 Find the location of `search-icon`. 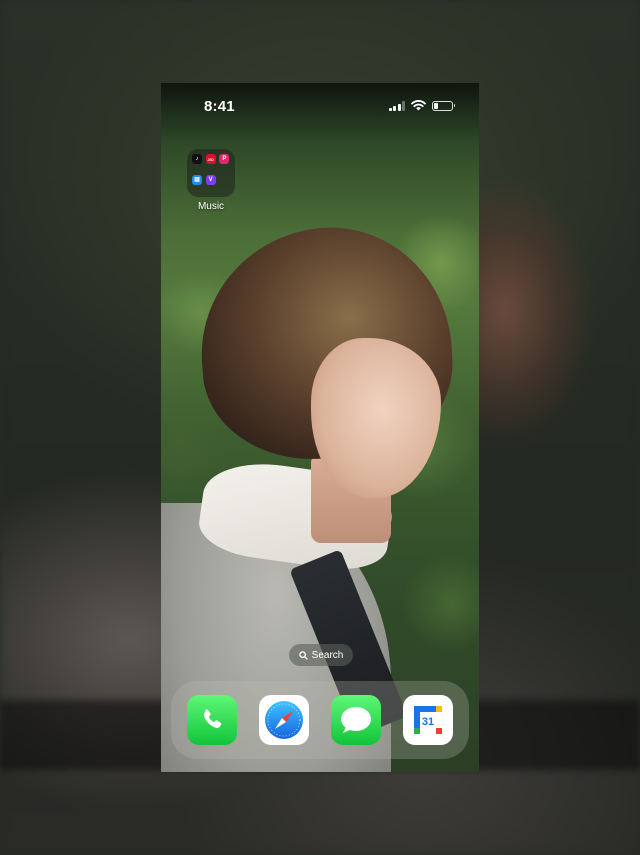

search-icon is located at coordinates (303, 655).